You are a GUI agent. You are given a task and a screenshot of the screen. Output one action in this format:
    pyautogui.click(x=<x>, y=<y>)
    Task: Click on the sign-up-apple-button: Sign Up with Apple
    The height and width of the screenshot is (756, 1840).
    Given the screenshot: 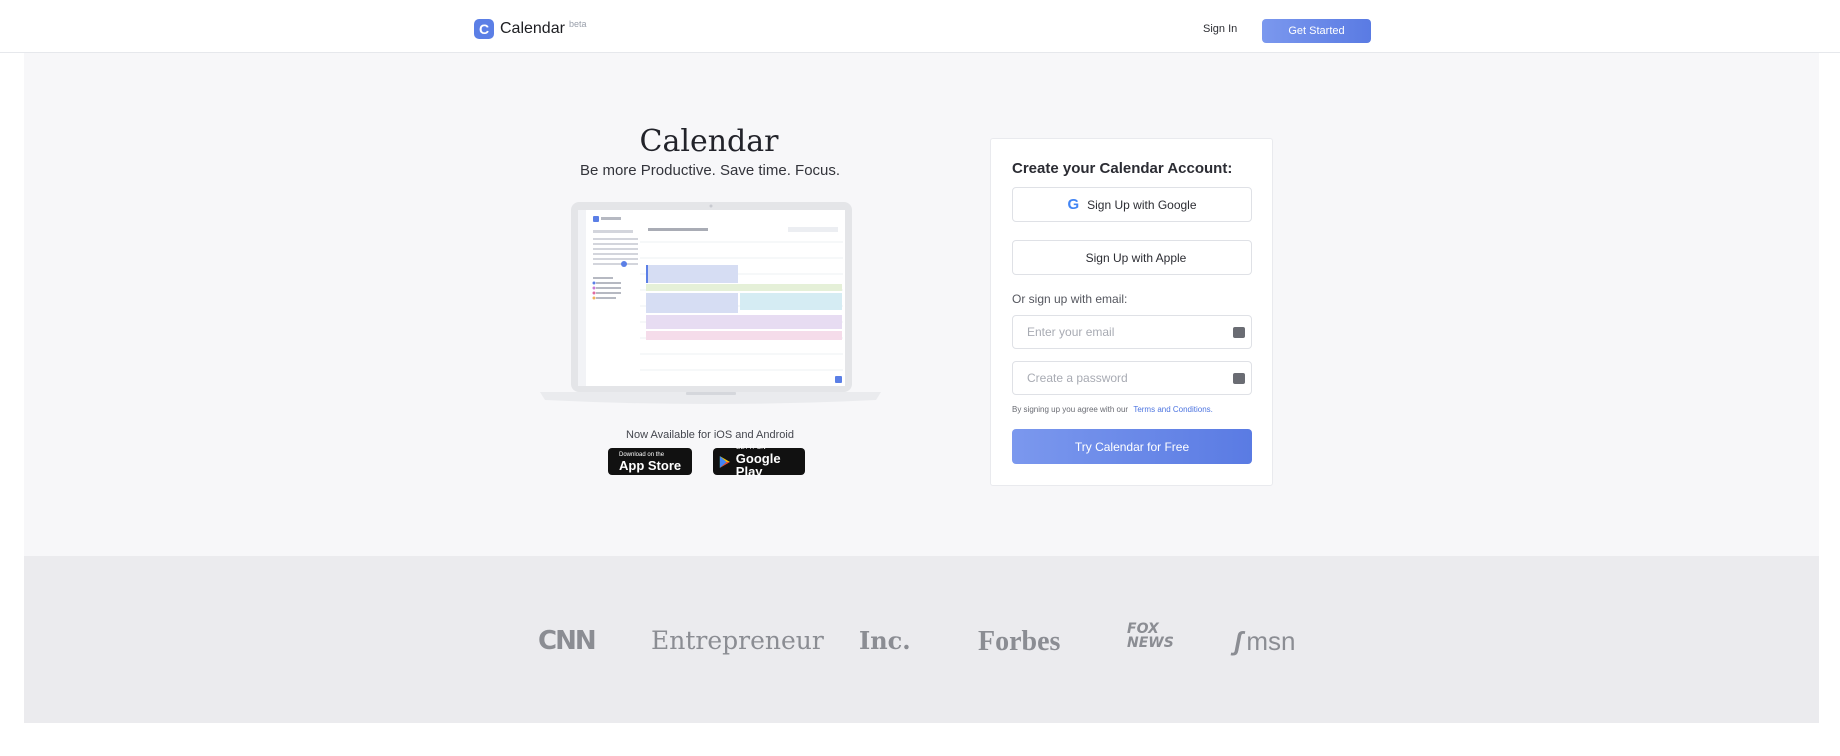 What is the action you would take?
    pyautogui.click(x=1132, y=257)
    